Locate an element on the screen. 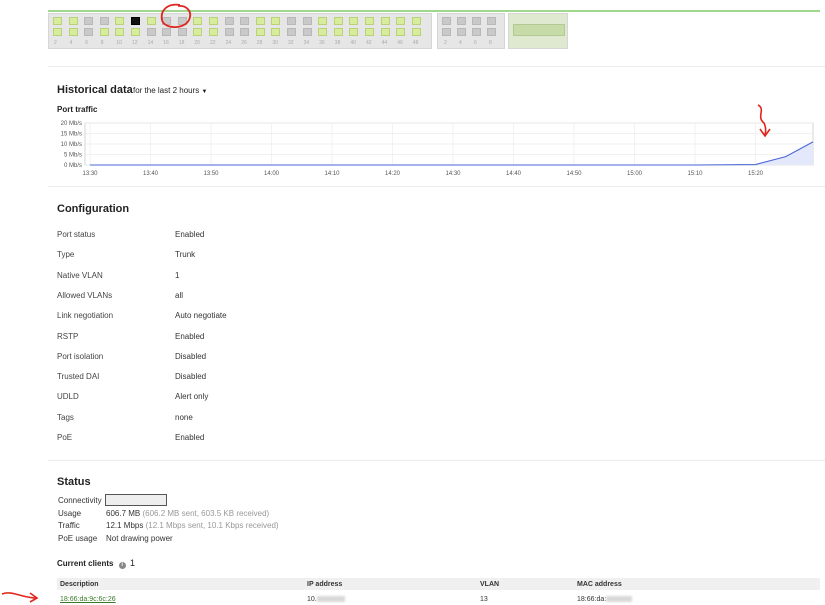 The height and width of the screenshot is (605, 825). col-description: Description is located at coordinates (79, 584).